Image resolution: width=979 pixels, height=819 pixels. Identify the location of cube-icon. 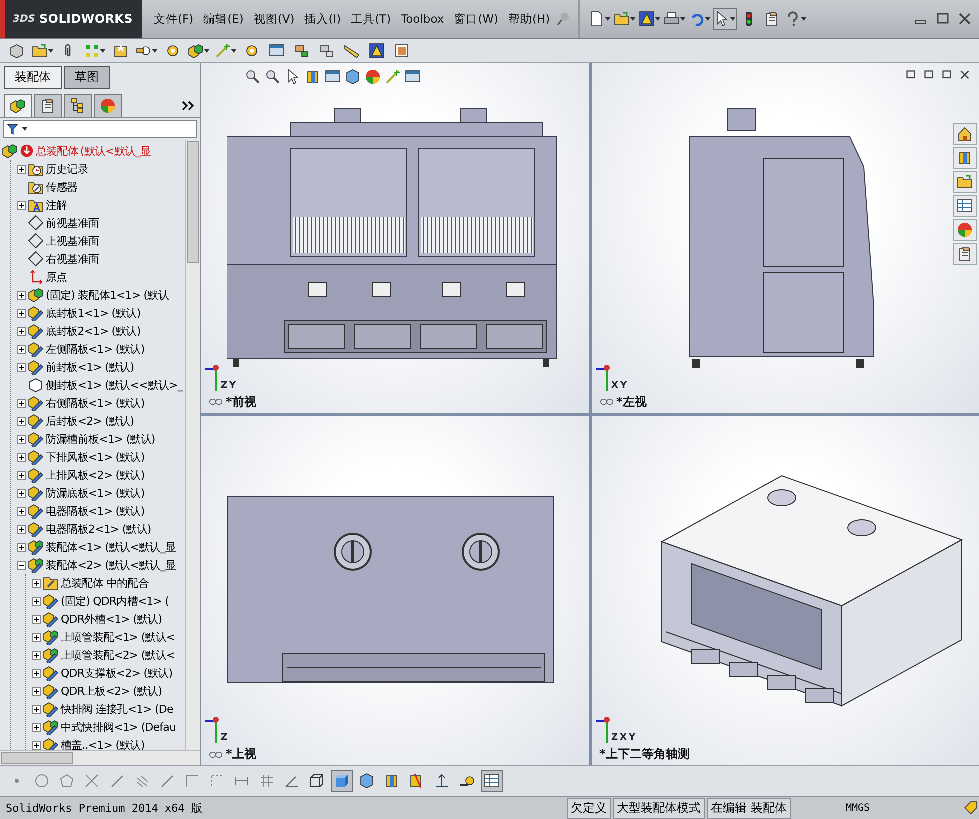
(353, 77).